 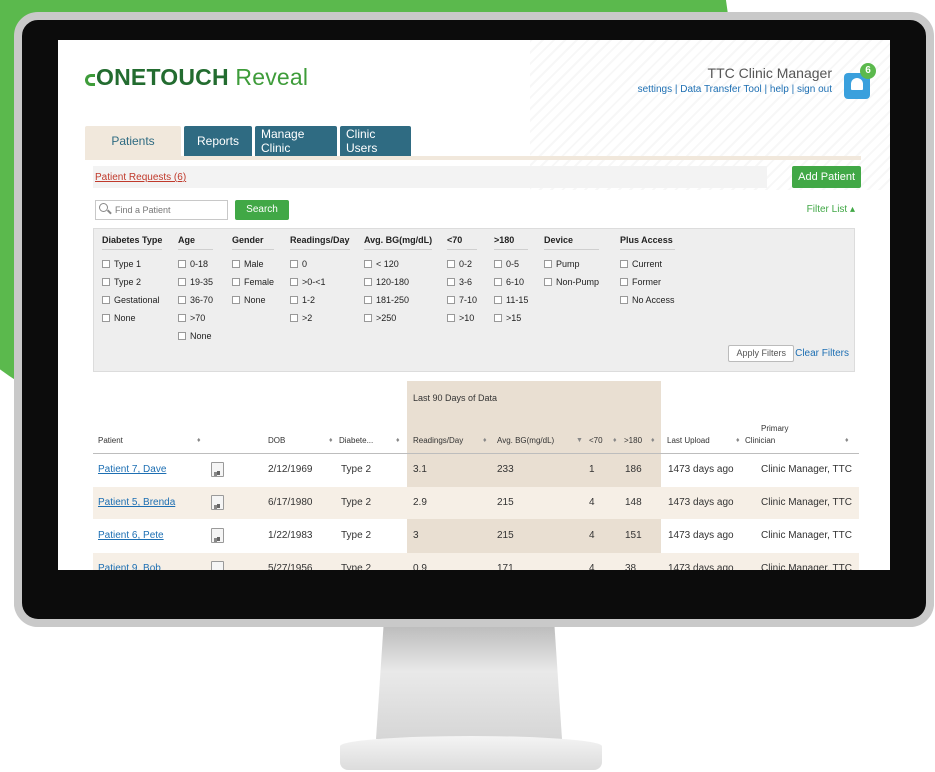 What do you see at coordinates (462, 282) in the screenshot?
I see `filter-option: 3-6` at bounding box center [462, 282].